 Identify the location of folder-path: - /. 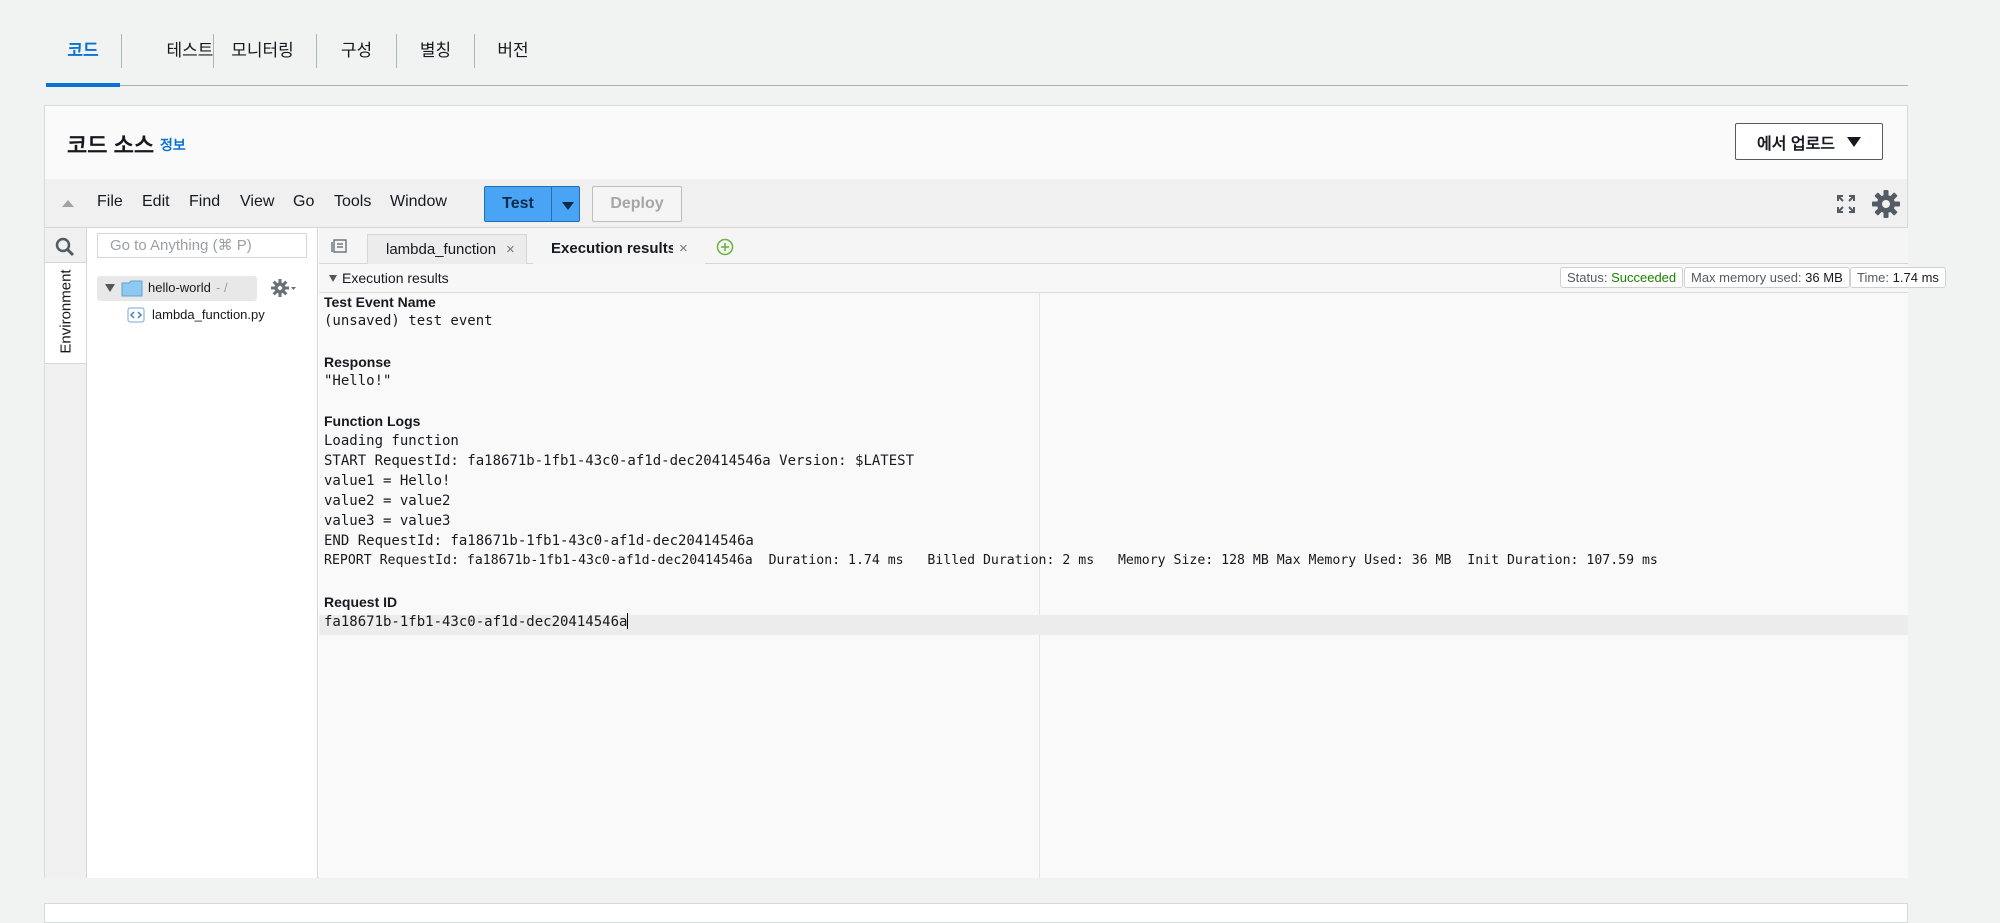
(222, 287).